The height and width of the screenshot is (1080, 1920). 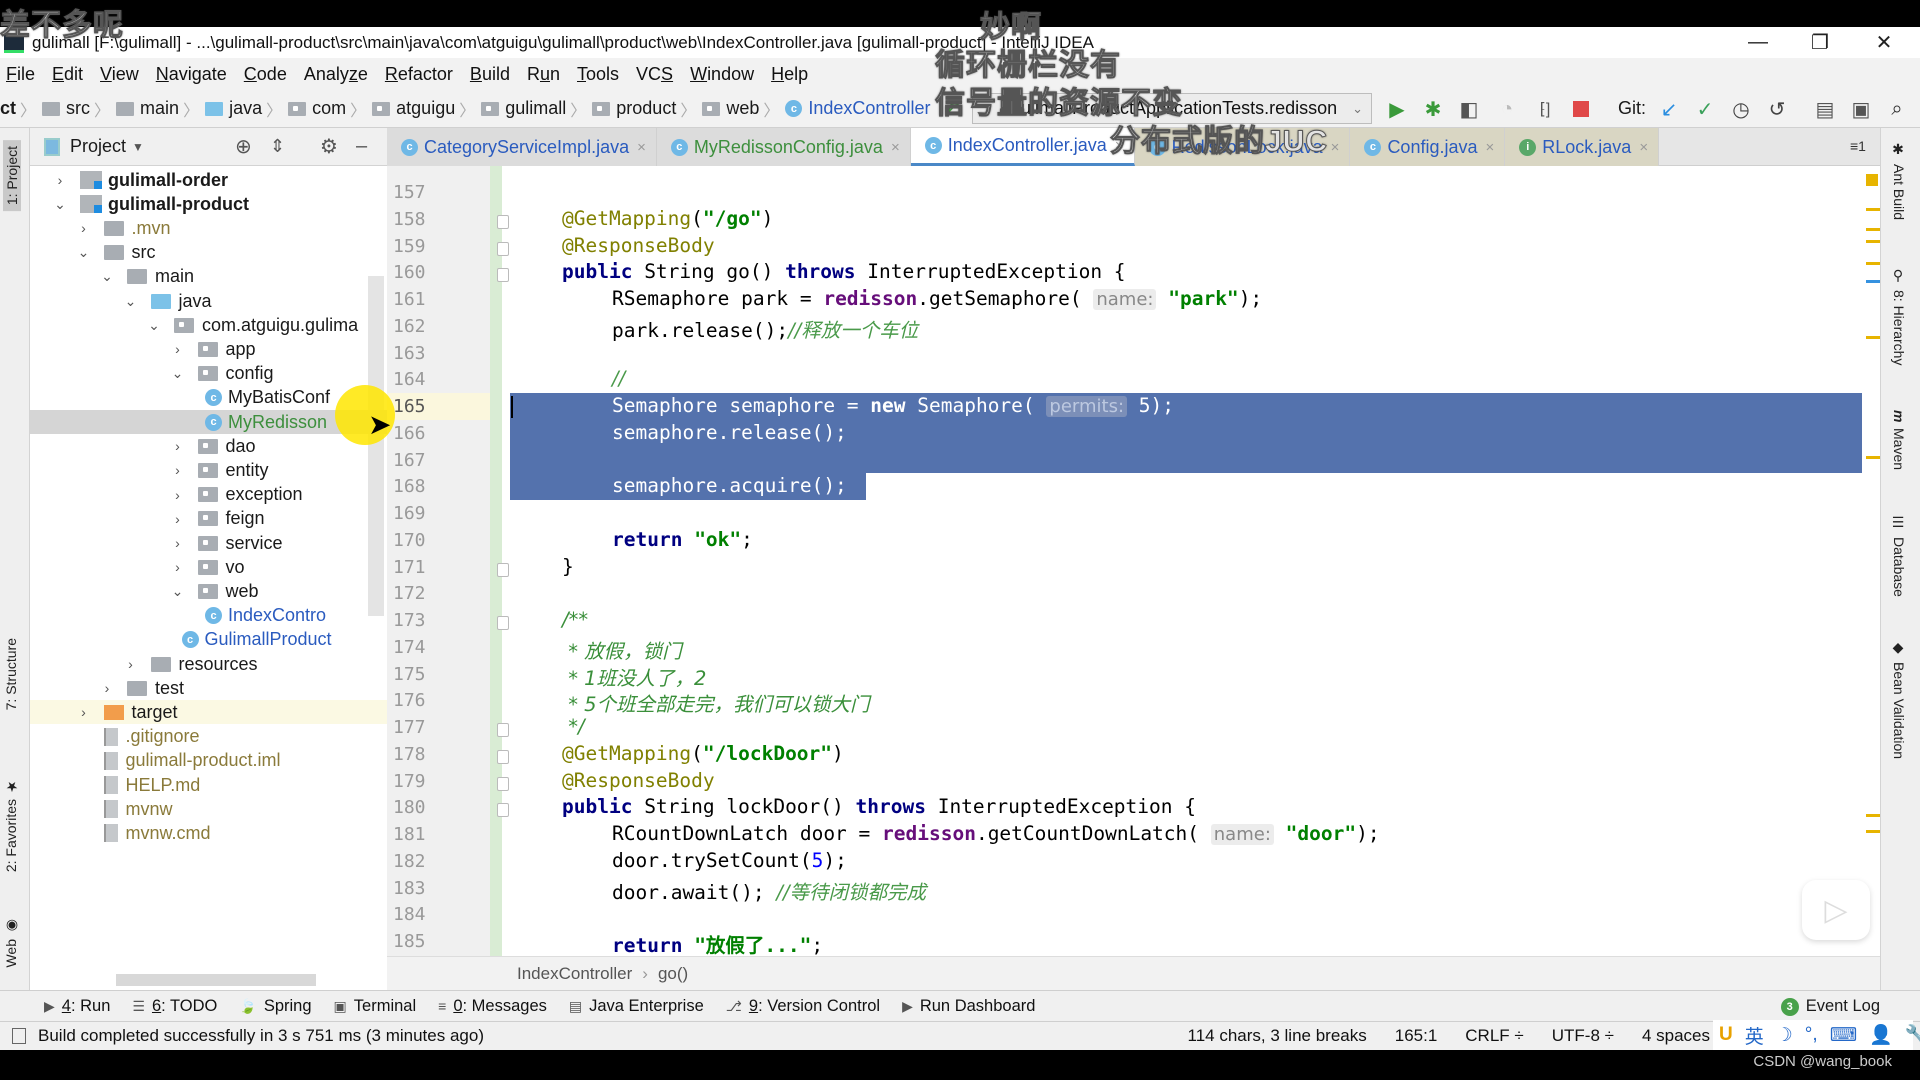 What do you see at coordinates (208, 422) in the screenshot?
I see `tree-item: c MyRedisson` at bounding box center [208, 422].